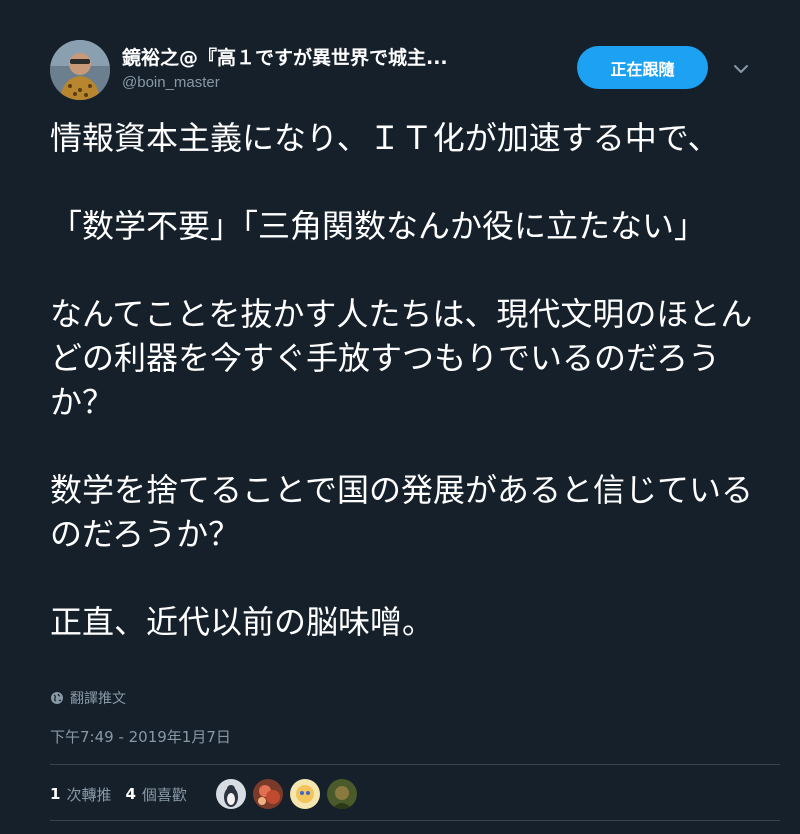 Image resolution: width=800 pixels, height=834 pixels. I want to click on author-names: 鏡裕之@『高１ですが異世界で城主... @boin_master, so click(332, 68).